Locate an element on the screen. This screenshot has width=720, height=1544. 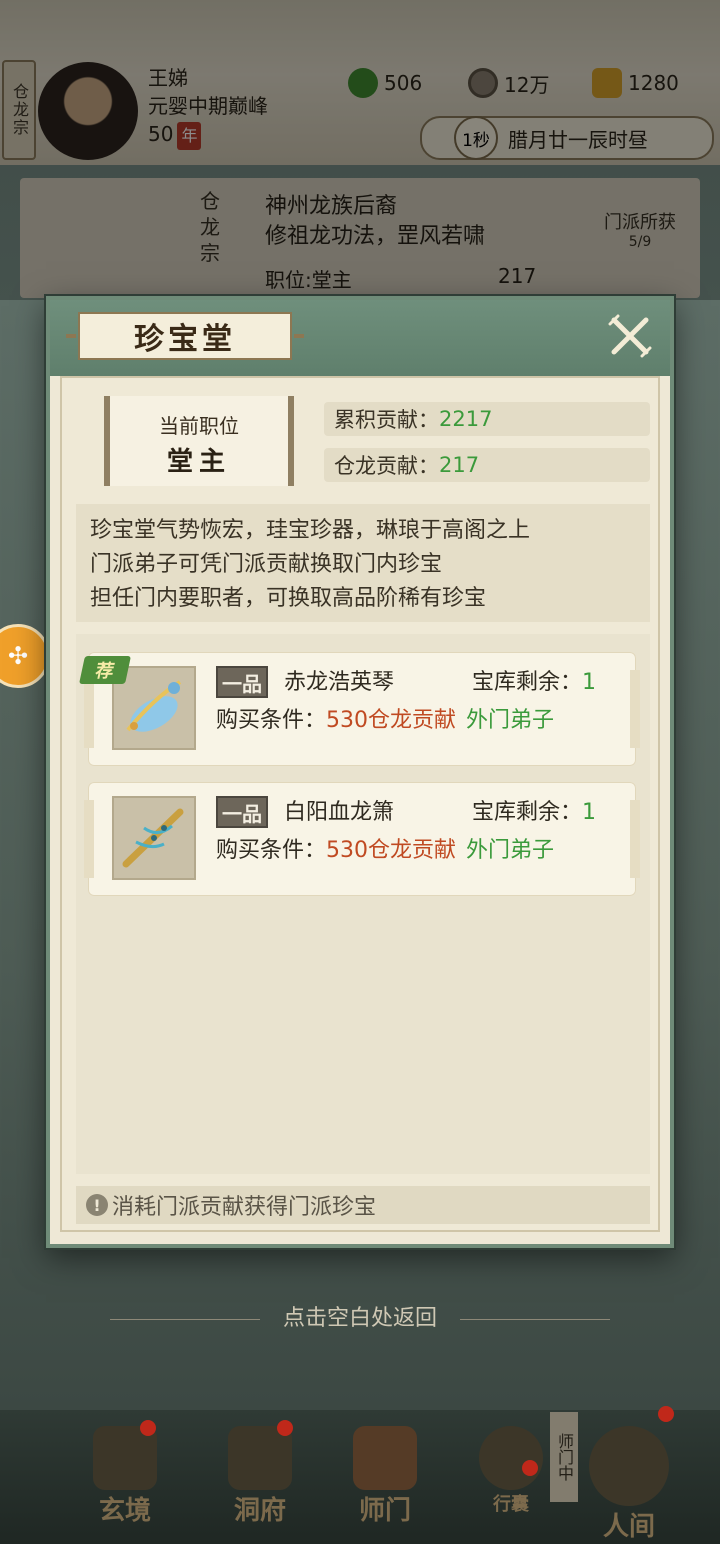
description-line-3: 担任门内要职者，可换取高品阶稀有珍宝 is located at coordinates (288, 598).